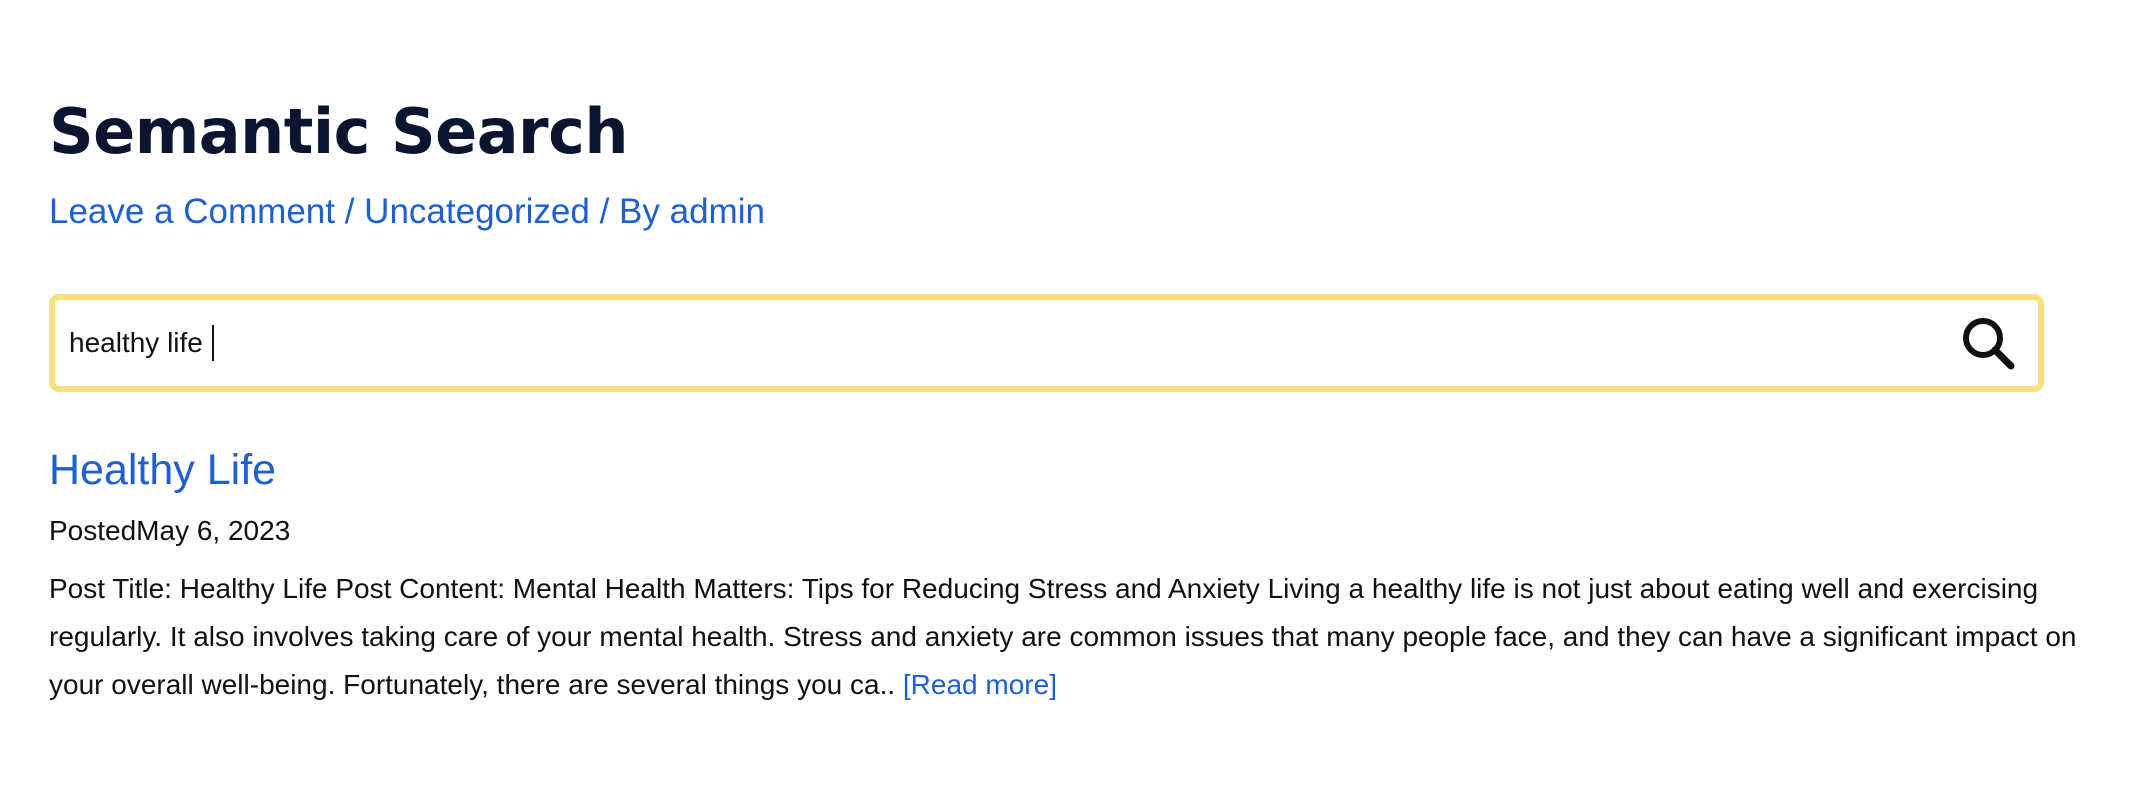 The width and height of the screenshot is (2136, 796). What do you see at coordinates (999, 343) in the screenshot?
I see `search-input` at bounding box center [999, 343].